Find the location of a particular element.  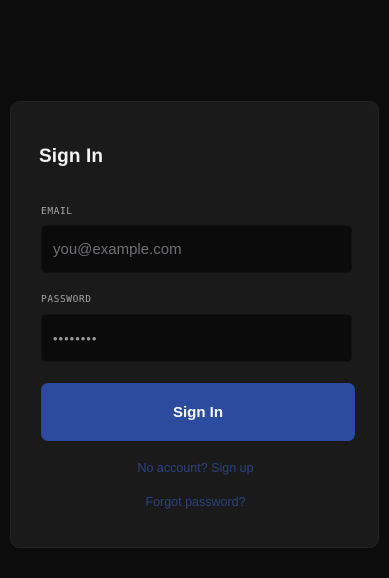

sign-in-button: Sign In is located at coordinates (198, 412).